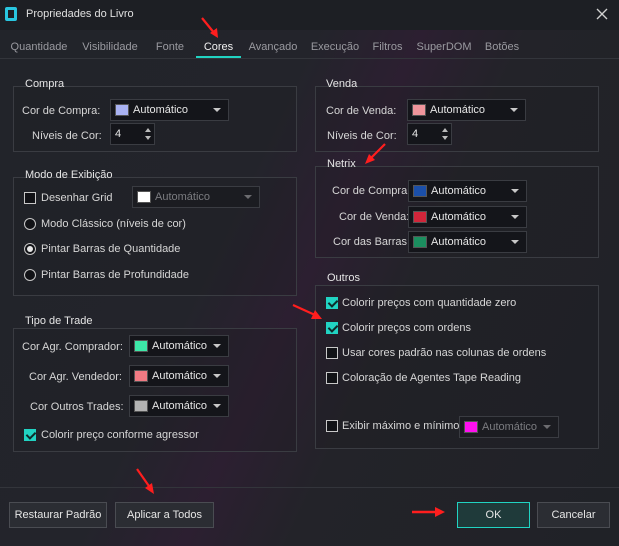 This screenshot has height=546, width=619. Describe the element at coordinates (406, 328) in the screenshot. I see `orders-color-label: Colorir preços com ordens` at that location.